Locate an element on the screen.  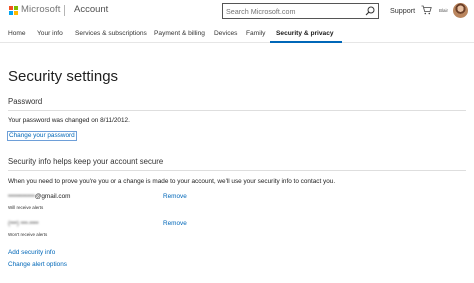
microsoft-logo-icon is located at coordinates (13, 10).